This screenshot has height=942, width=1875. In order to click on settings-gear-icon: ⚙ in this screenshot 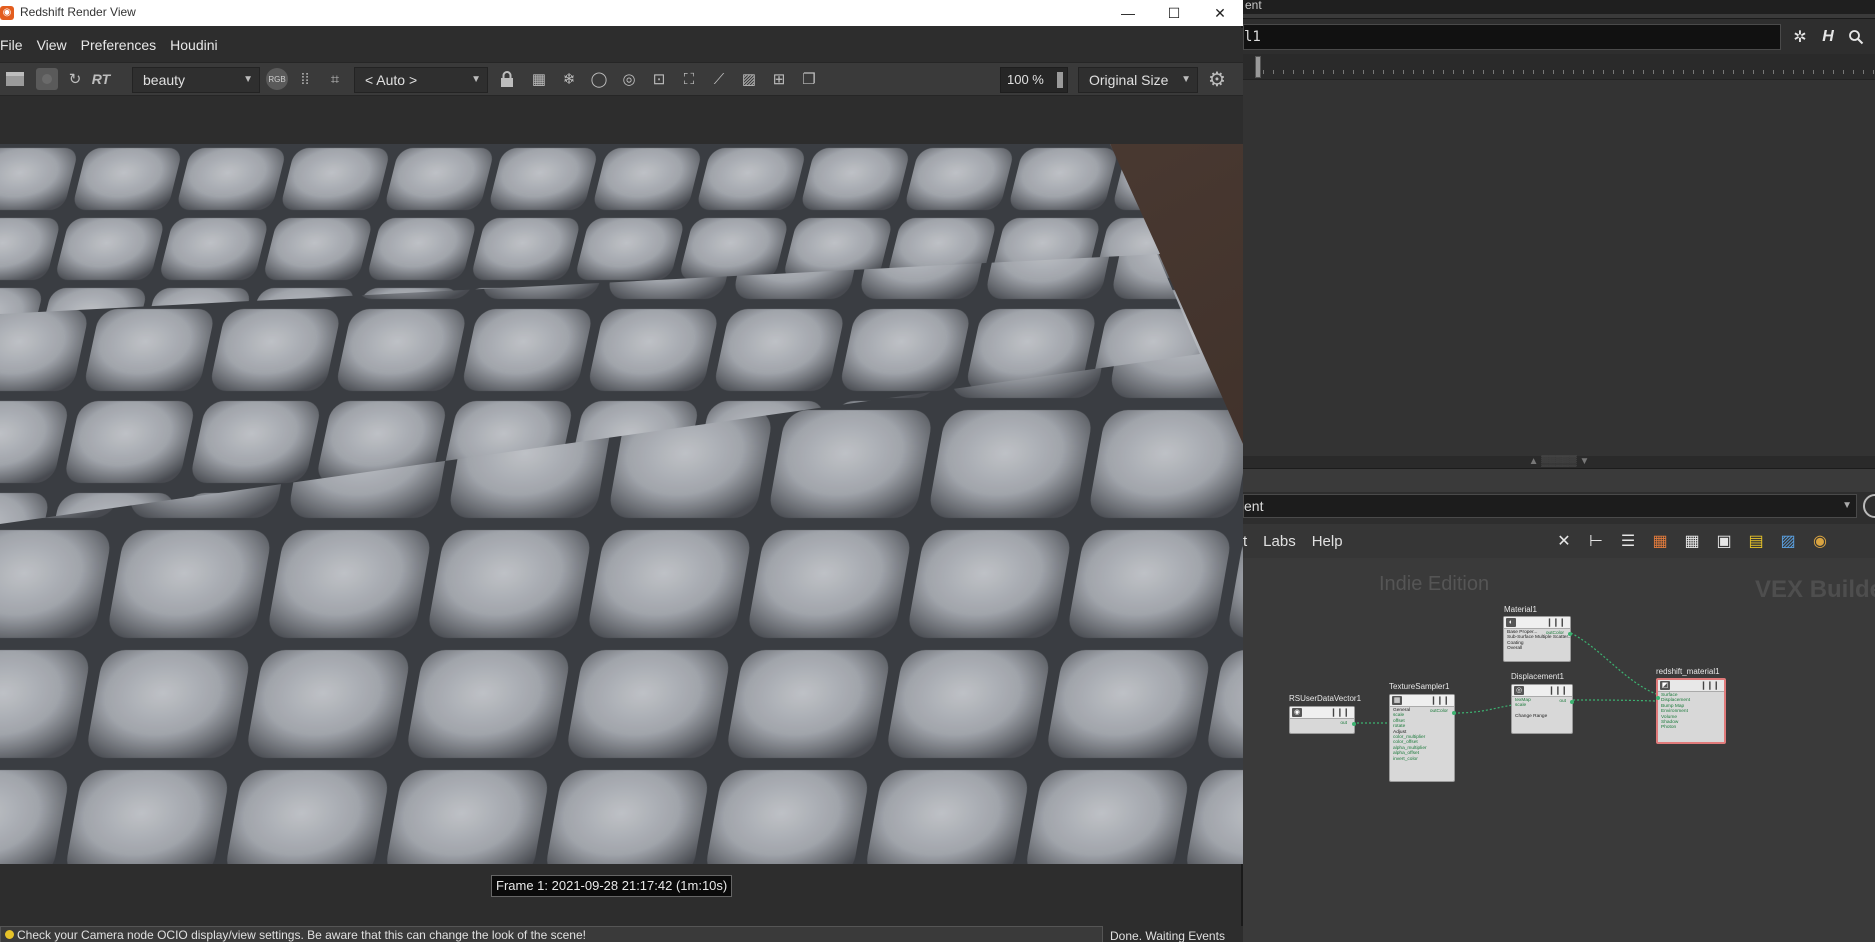, I will do `click(1217, 79)`.